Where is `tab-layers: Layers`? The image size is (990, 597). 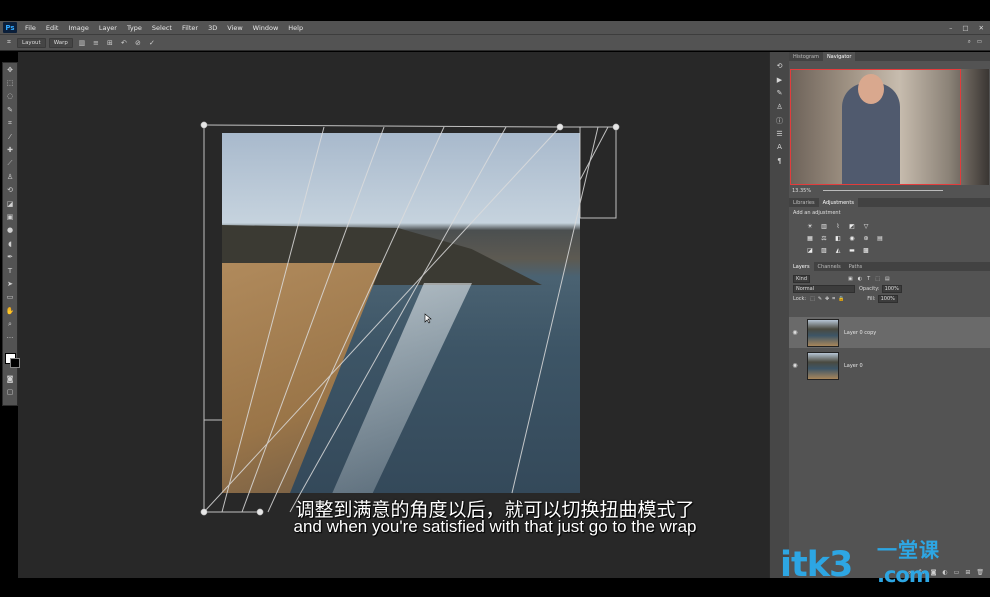 tab-layers: Layers is located at coordinates (801, 266).